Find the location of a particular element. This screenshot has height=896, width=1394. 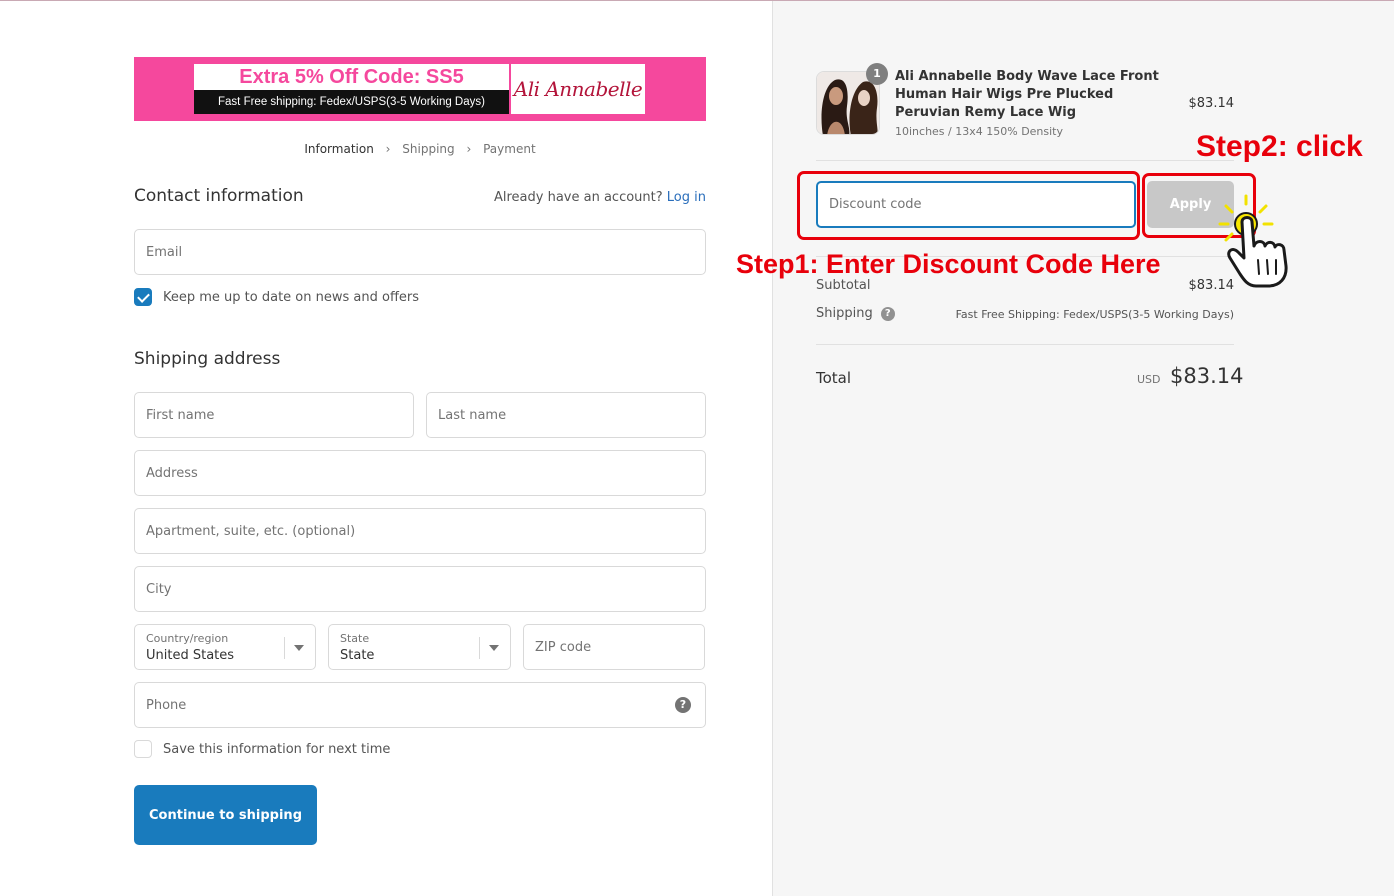

first-name-field is located at coordinates (274, 415).